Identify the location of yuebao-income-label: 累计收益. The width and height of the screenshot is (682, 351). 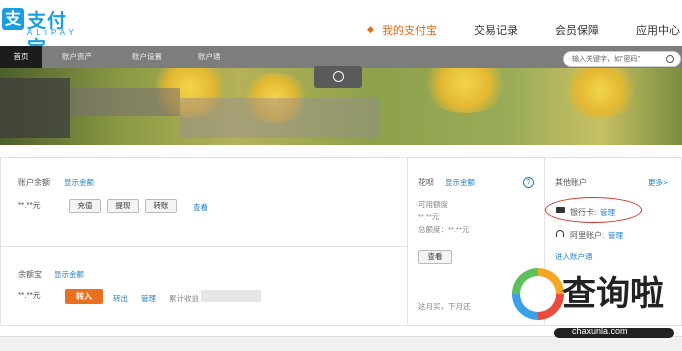
(184, 298).